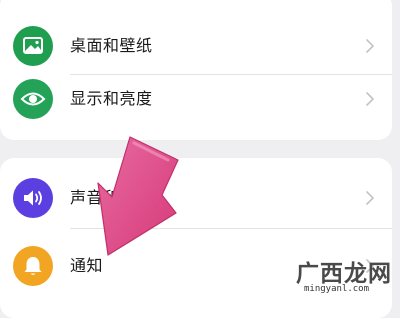 The image size is (400, 318). I want to click on picture-icon, so click(33, 46).